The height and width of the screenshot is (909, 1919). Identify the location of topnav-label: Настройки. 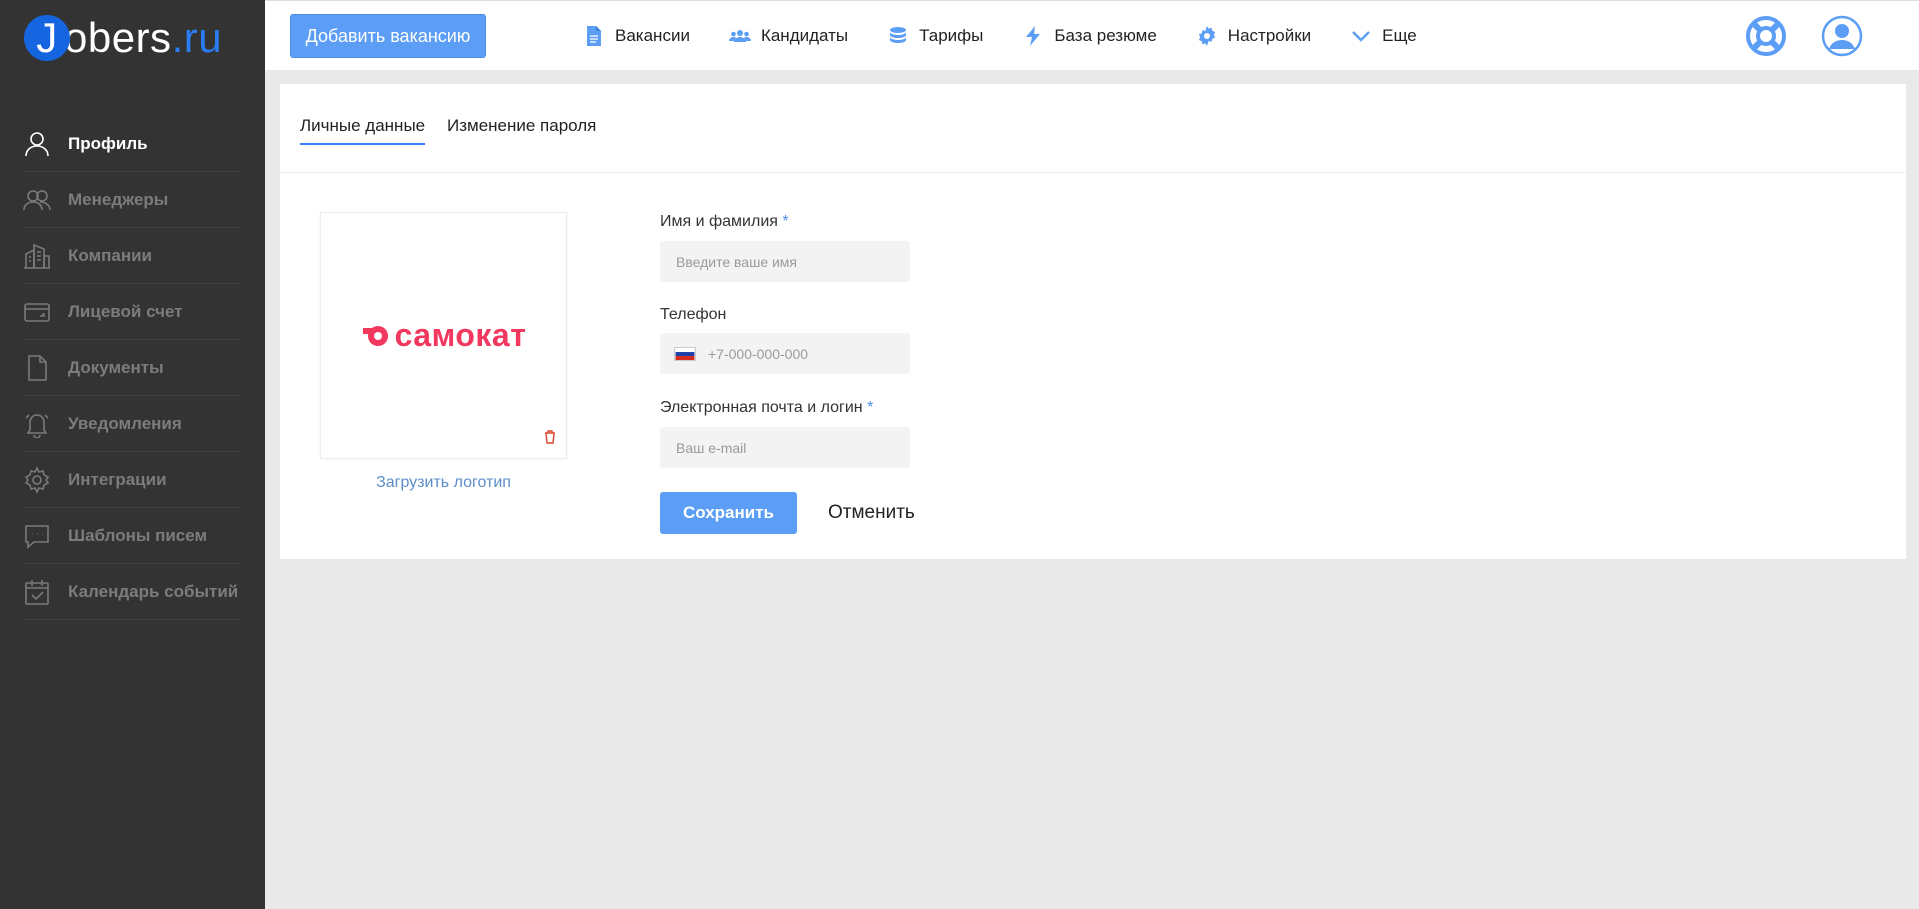
(1269, 35).